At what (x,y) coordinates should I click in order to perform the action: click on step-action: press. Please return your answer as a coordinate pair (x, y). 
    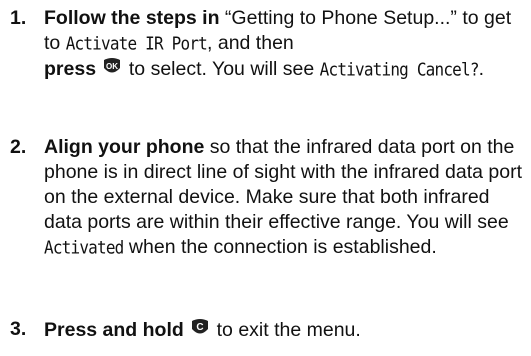
    Looking at the image, I should click on (70, 69).